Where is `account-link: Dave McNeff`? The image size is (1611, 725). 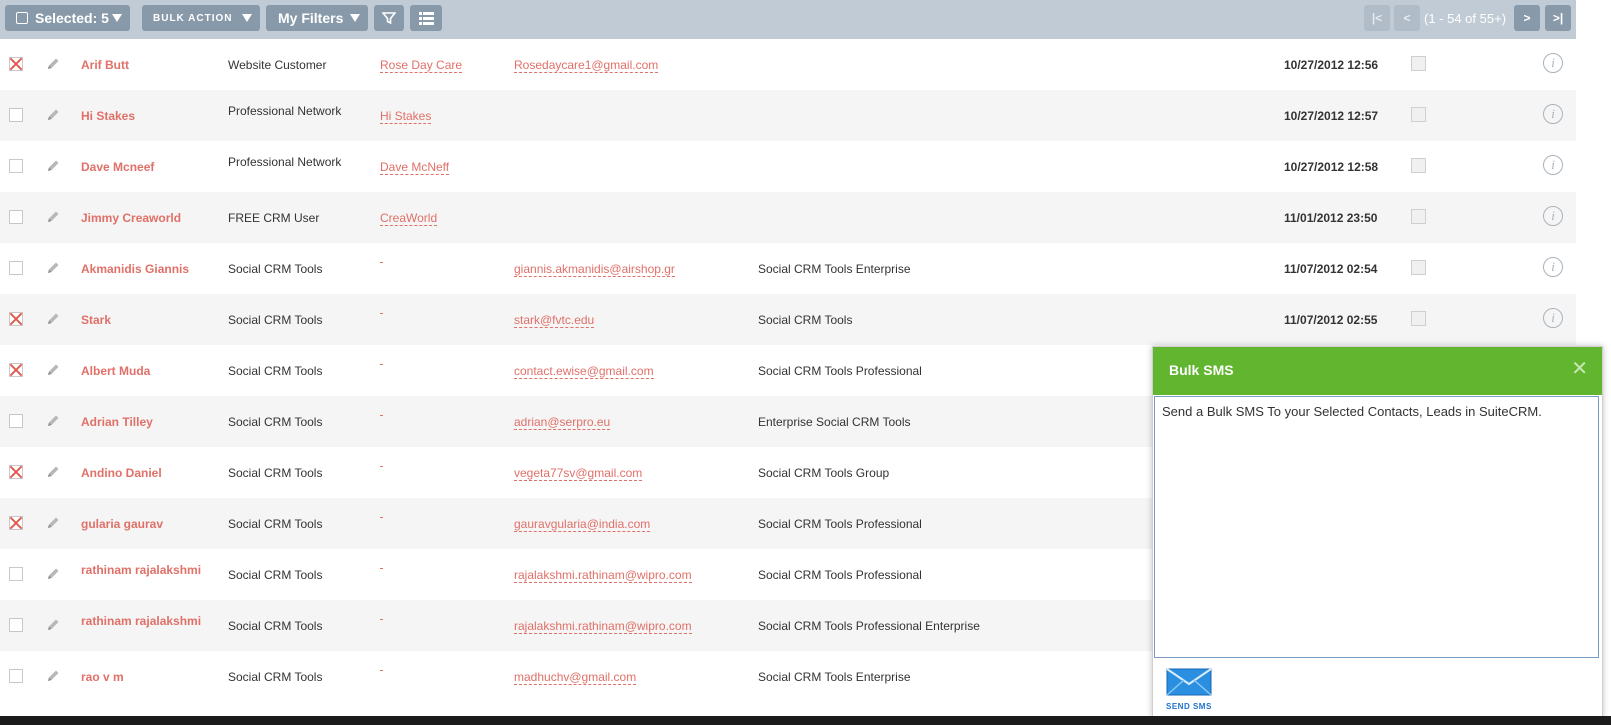
account-link: Dave McNeff is located at coordinates (415, 167).